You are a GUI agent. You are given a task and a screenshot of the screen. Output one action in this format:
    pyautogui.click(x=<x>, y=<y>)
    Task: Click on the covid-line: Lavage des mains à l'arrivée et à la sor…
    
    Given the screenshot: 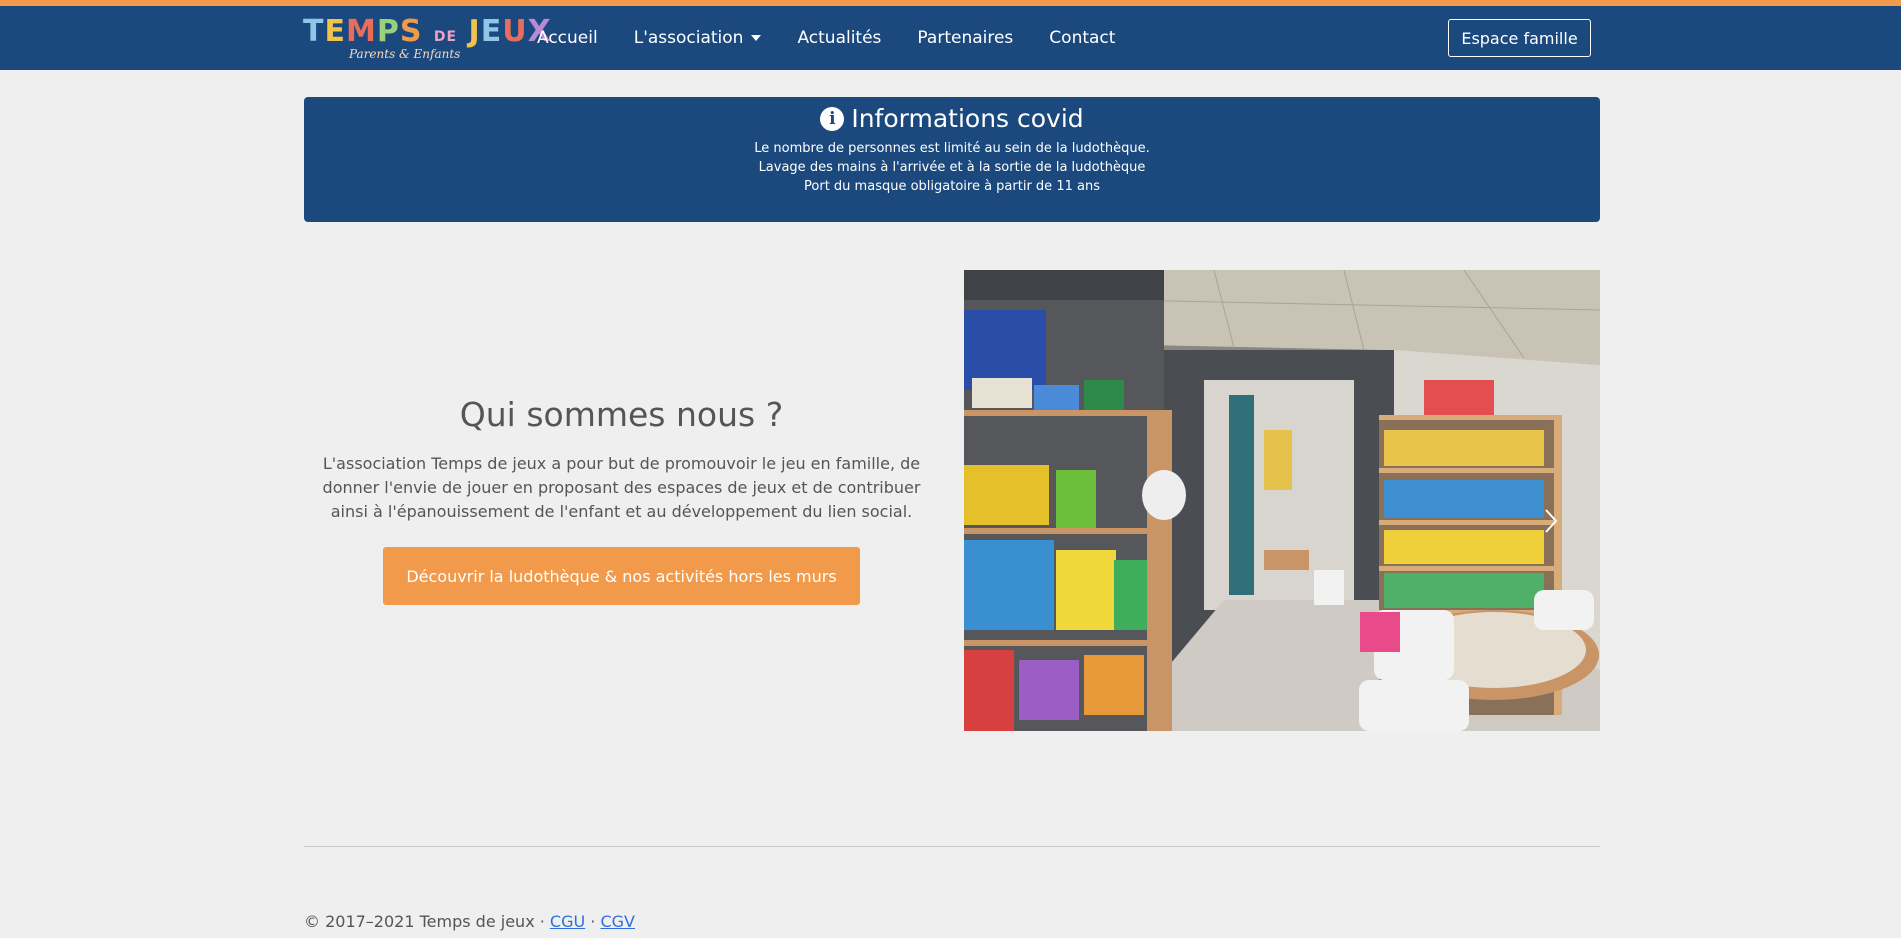 What is the action you would take?
    pyautogui.click(x=952, y=167)
    